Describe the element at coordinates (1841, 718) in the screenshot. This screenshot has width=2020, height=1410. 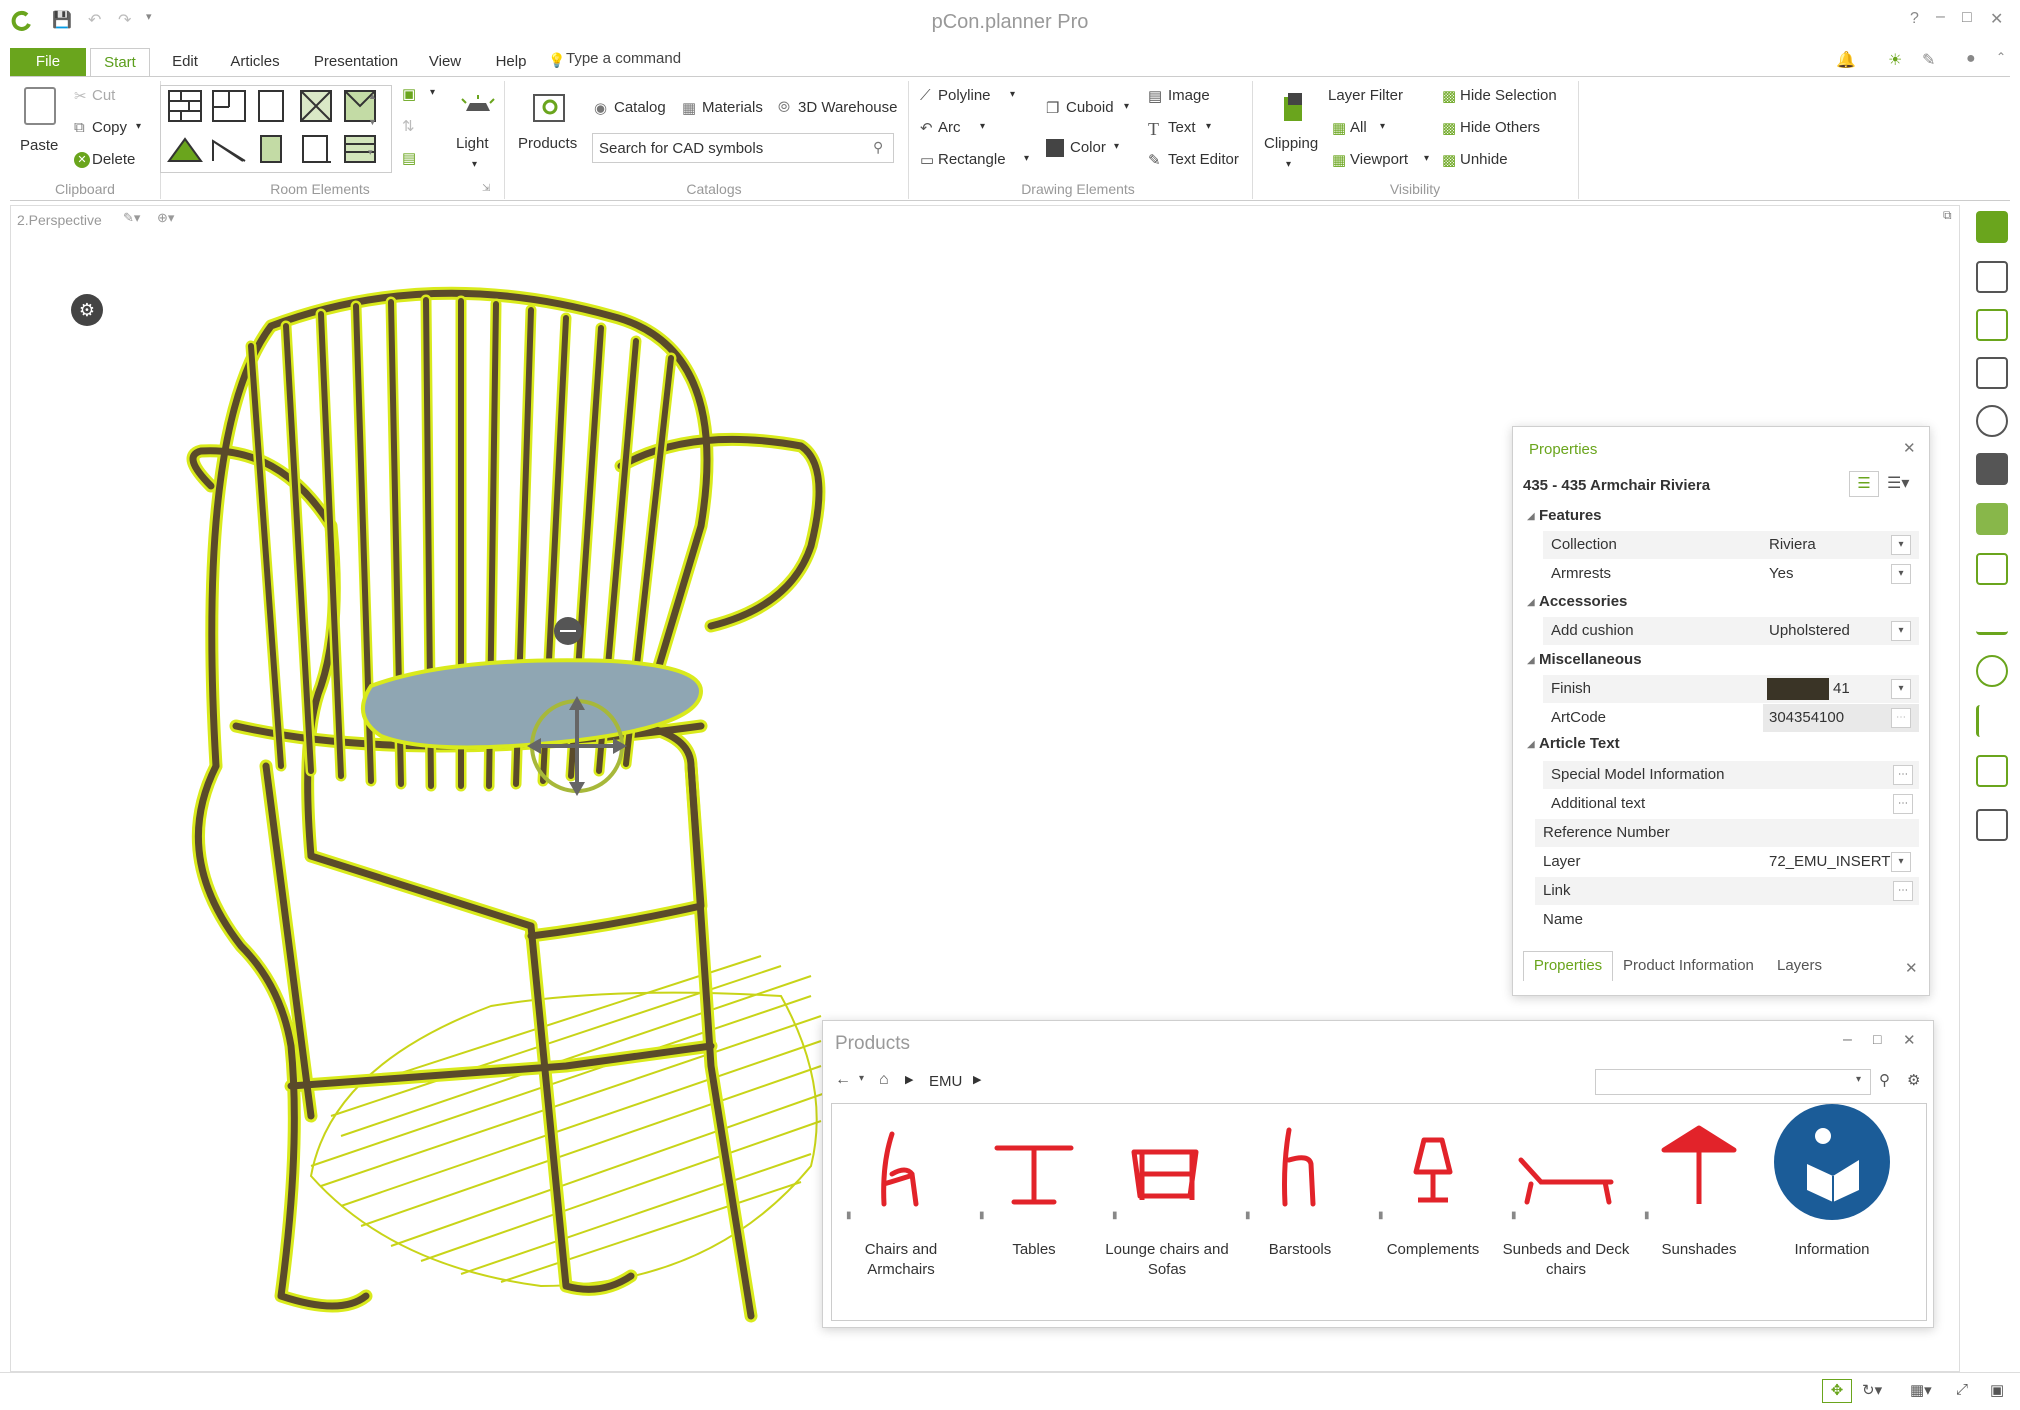
I see `artcode-field: 304354100 ⋯` at that location.